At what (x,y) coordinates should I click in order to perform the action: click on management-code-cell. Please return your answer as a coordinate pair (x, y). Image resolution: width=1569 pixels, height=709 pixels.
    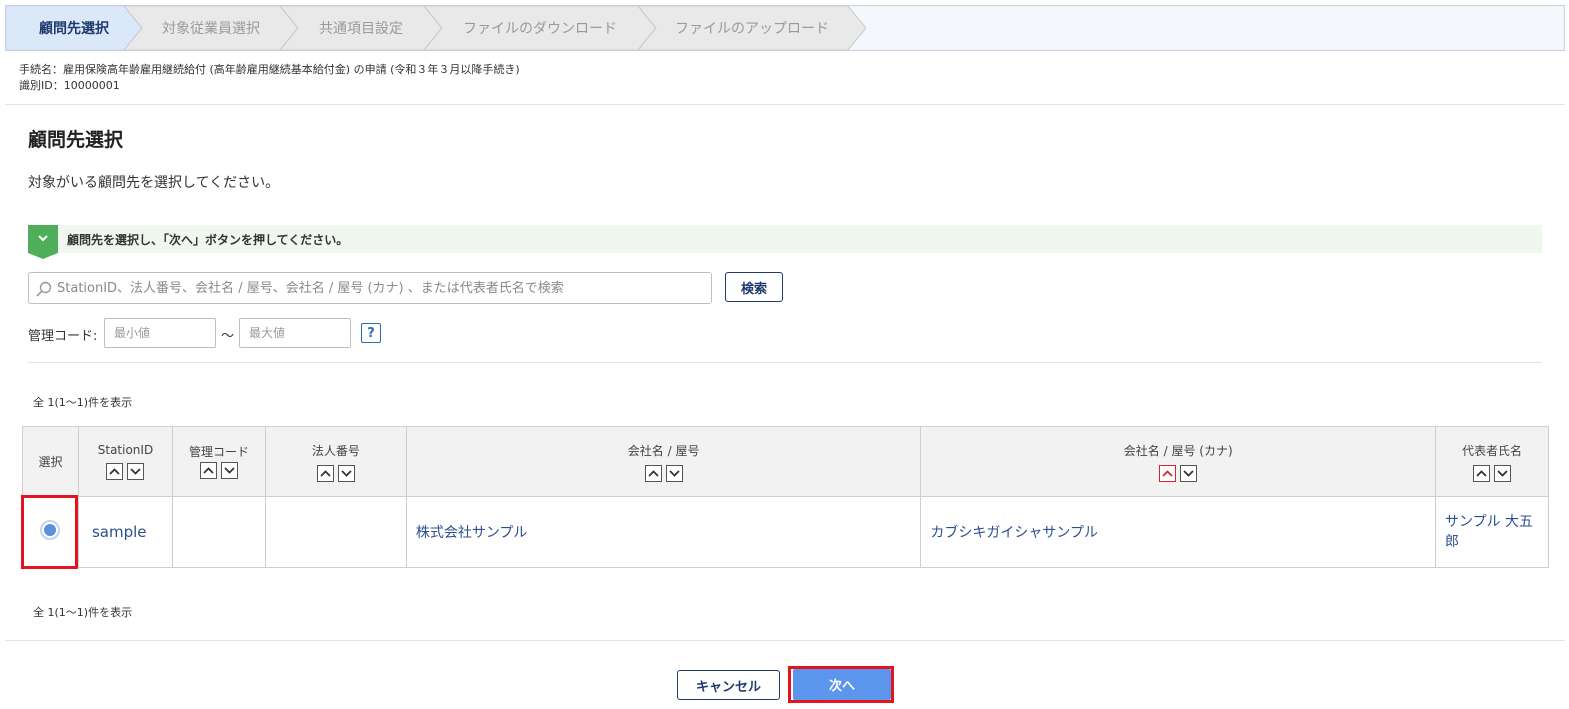
    Looking at the image, I should click on (218, 532).